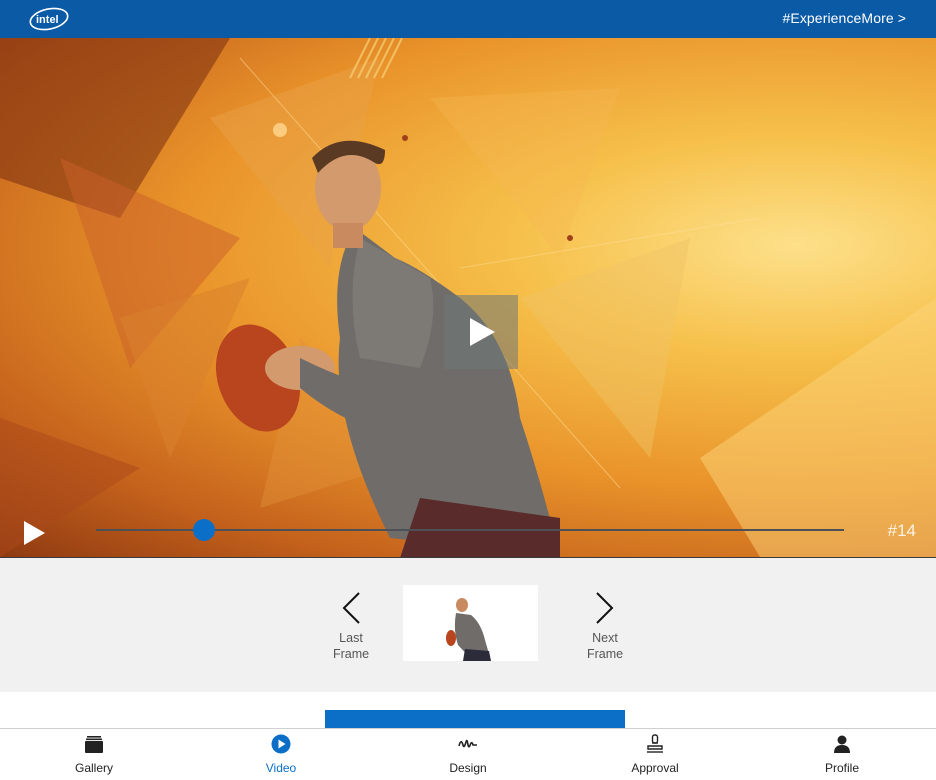 The width and height of the screenshot is (936, 780). What do you see at coordinates (605, 654) in the screenshot?
I see `next-label-line2: Frame` at bounding box center [605, 654].